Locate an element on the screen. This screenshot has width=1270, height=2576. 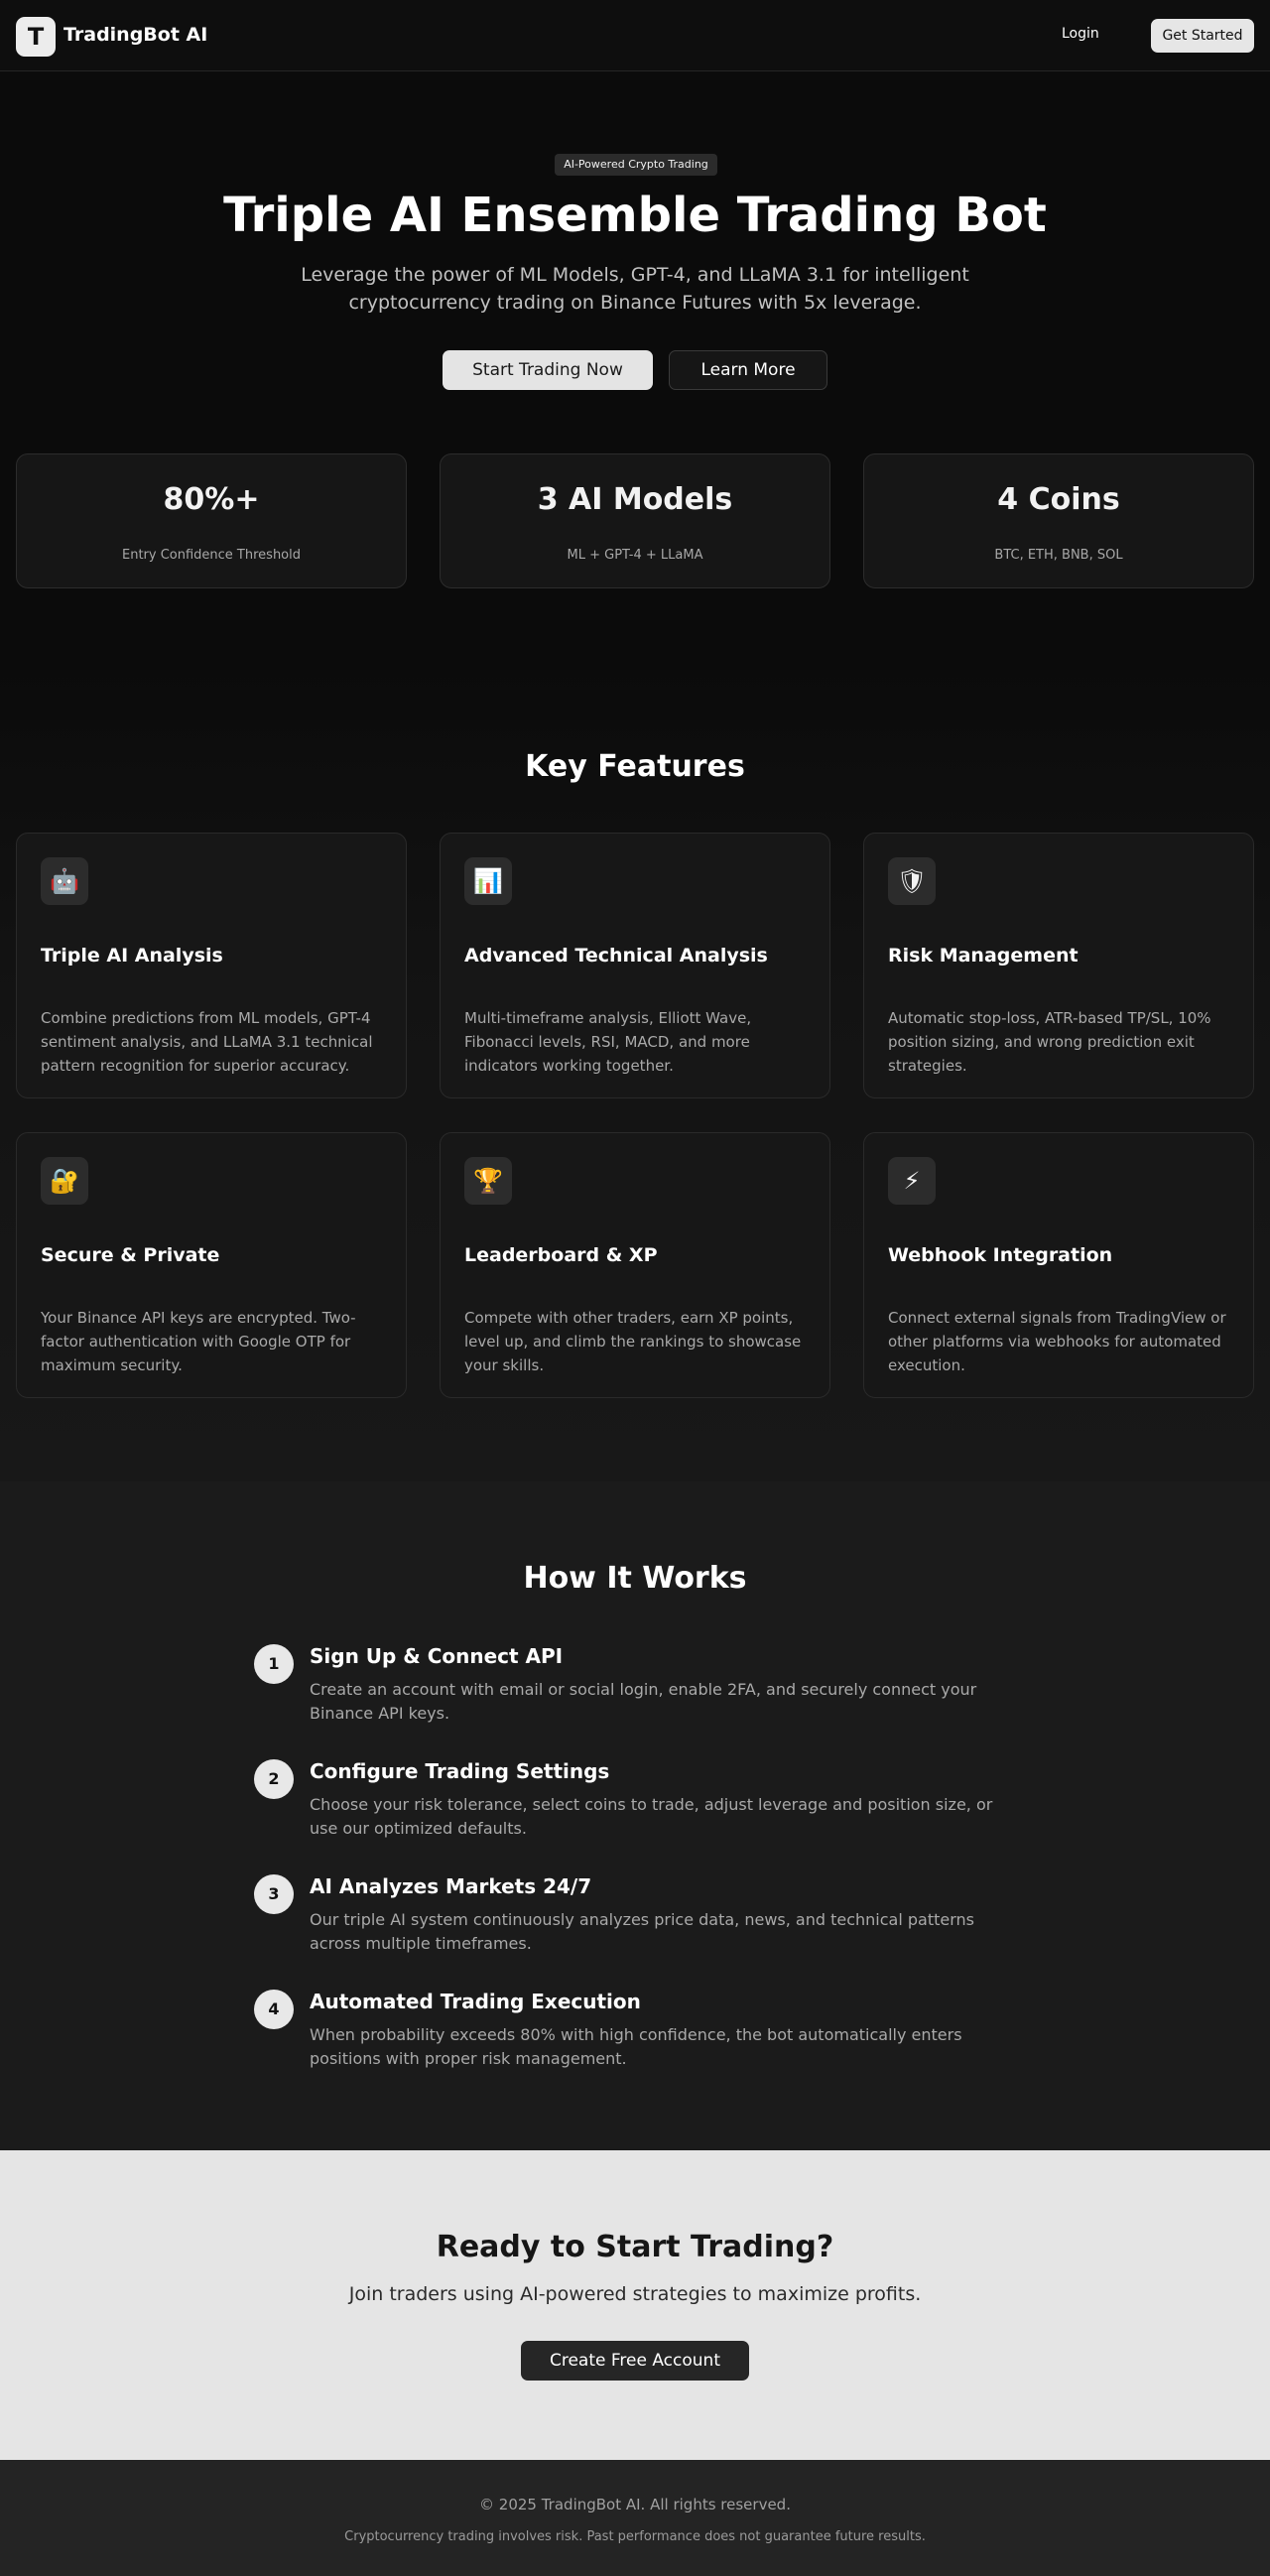
stat-card: 3 AI Models ML + GPT-4 + LLaMA is located at coordinates (635, 521).